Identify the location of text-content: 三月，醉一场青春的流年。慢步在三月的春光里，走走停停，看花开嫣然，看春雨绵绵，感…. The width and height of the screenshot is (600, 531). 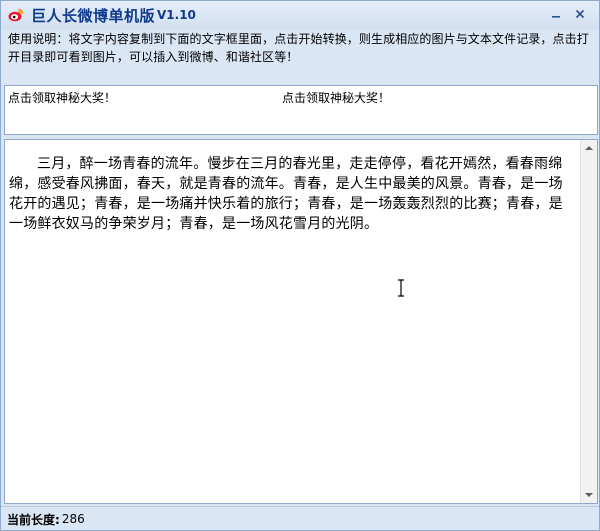
(292, 194).